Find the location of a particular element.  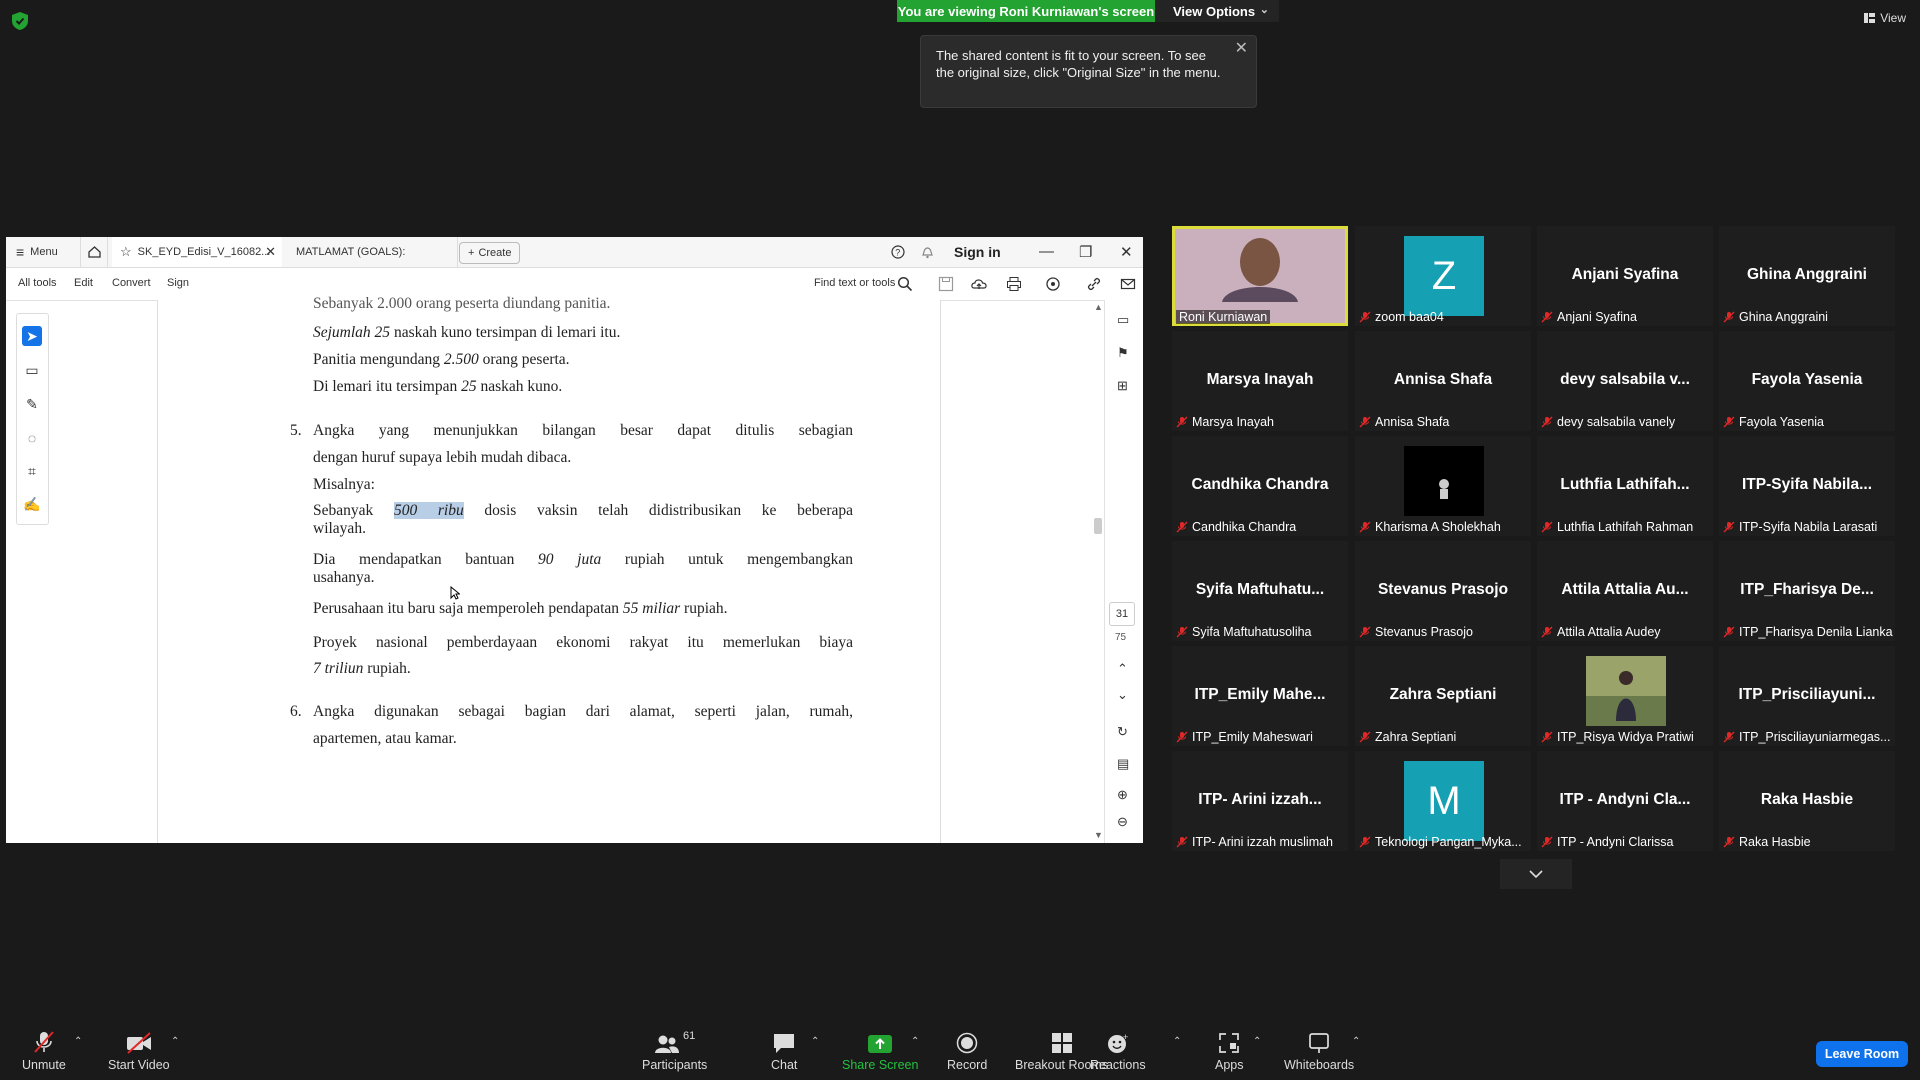

plus-icon: + is located at coordinates (471, 253).